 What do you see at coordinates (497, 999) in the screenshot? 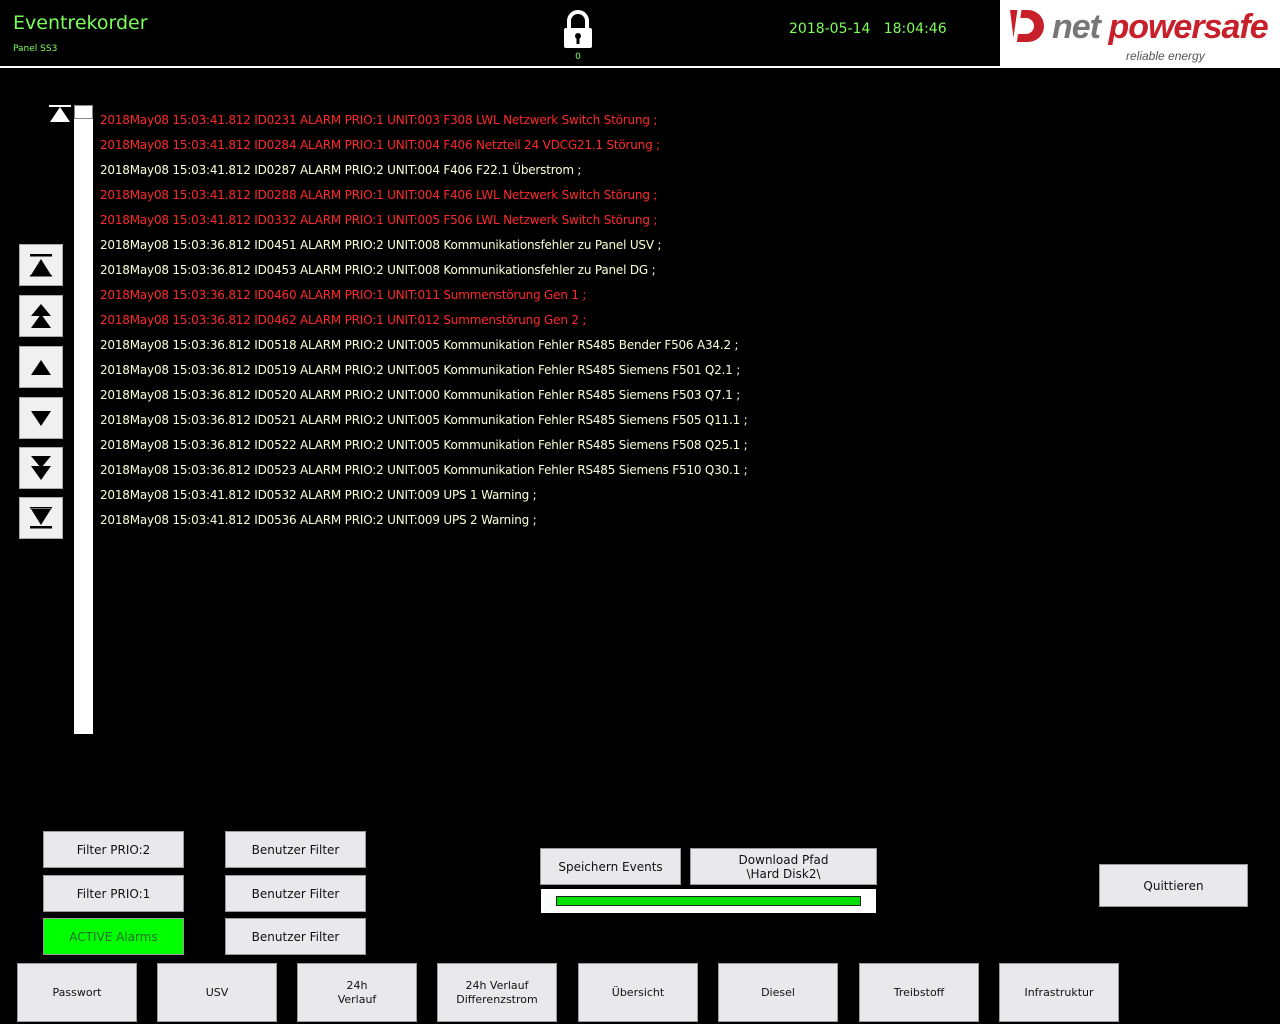
I see `nav-button-sublabel: Differenzstrom` at bounding box center [497, 999].